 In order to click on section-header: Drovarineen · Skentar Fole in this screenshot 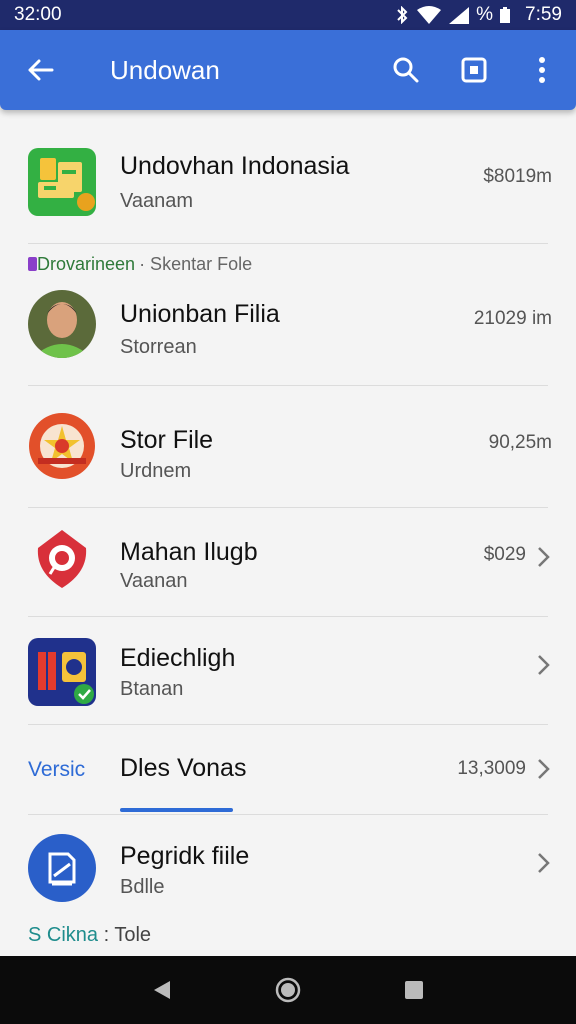, I will do `click(140, 264)`.